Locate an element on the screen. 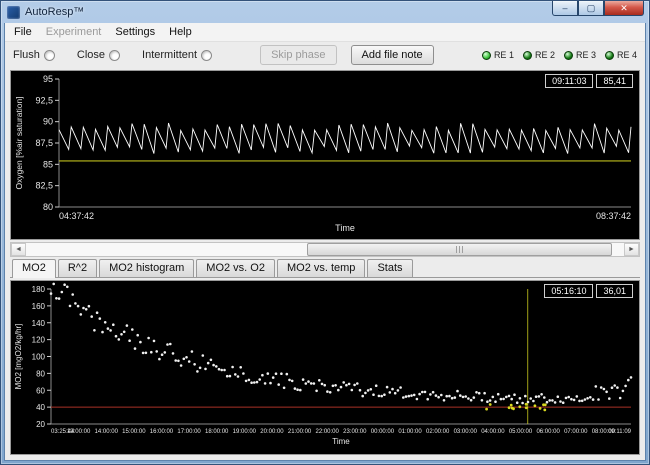 This screenshot has width=650, height=465. add-file-note-button: Add file note is located at coordinates (392, 55).